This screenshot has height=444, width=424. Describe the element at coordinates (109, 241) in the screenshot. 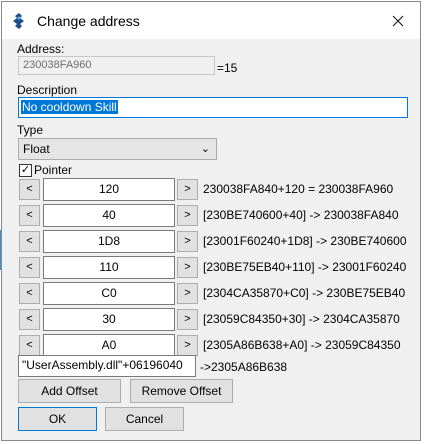

I see `offset-input: 1D8` at that location.